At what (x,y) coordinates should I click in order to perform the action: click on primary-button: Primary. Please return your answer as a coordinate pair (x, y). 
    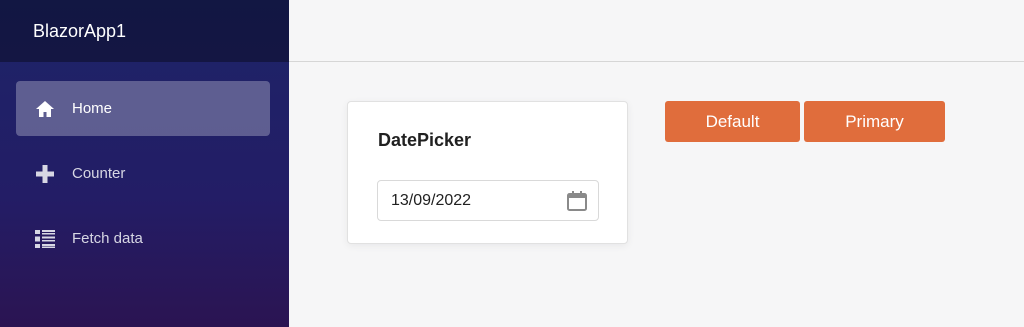
    Looking at the image, I should click on (874, 121).